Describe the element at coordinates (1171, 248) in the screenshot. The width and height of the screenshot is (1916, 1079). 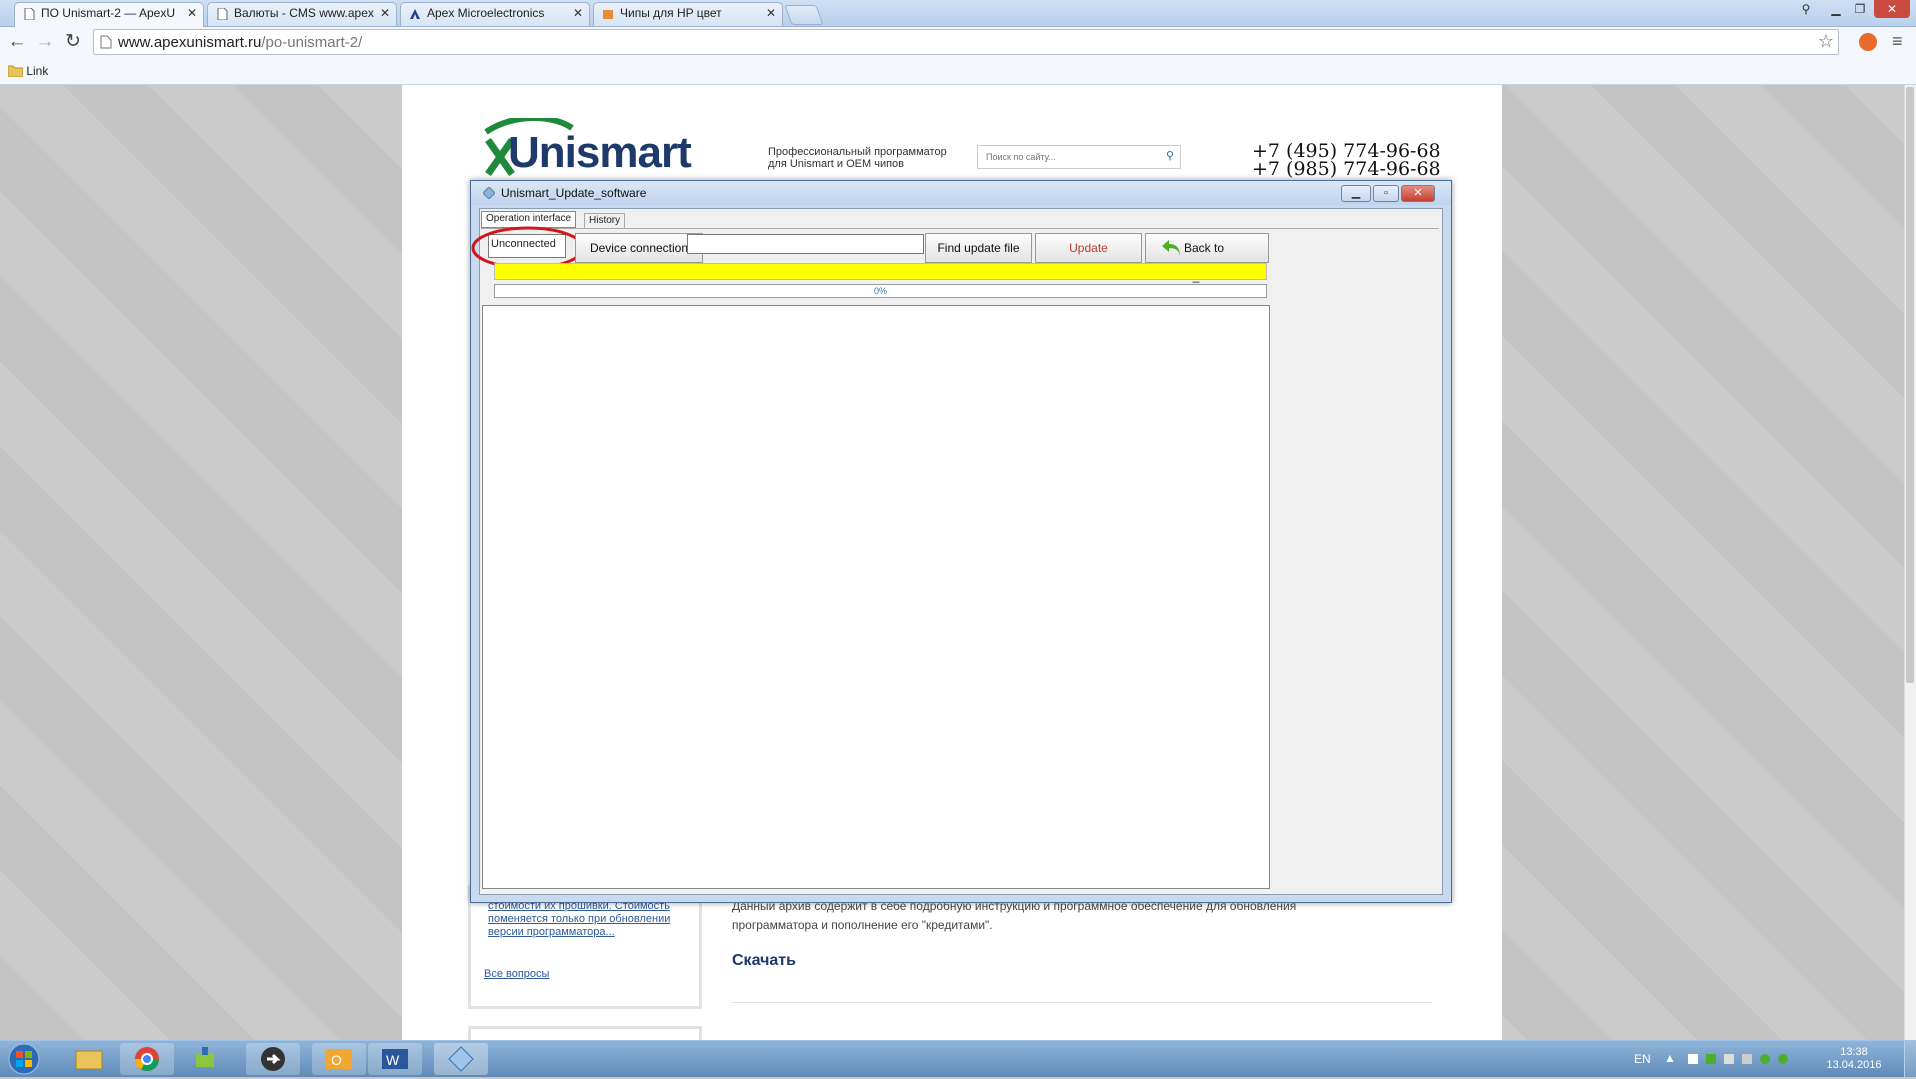
I see `back-arrow-icon` at that location.